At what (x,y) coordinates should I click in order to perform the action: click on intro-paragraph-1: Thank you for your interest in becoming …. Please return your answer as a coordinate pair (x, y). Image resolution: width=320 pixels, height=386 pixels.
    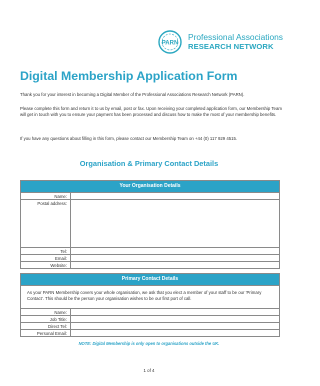
    Looking at the image, I should click on (132, 94).